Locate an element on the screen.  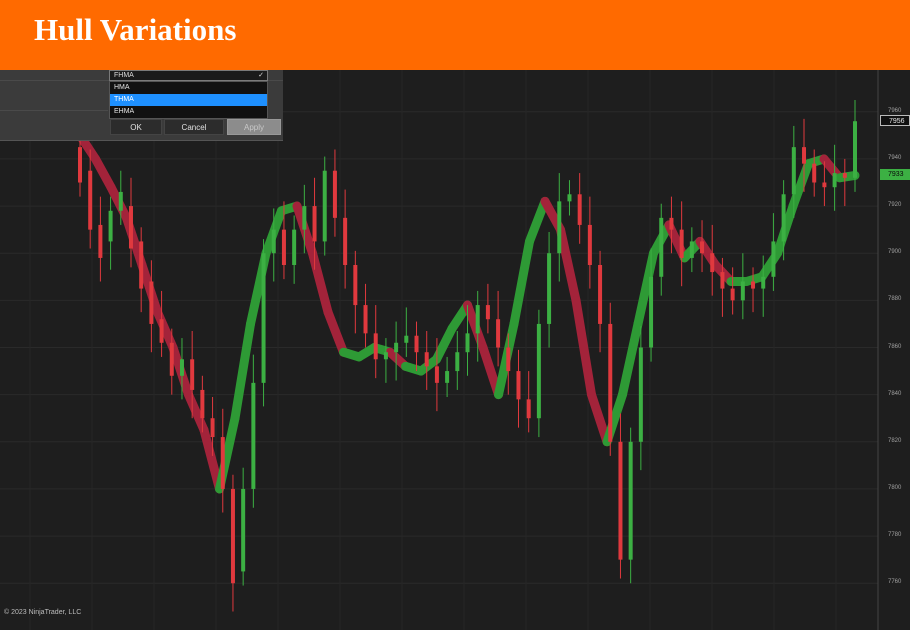
ok-button: OK is located at coordinates (136, 127).